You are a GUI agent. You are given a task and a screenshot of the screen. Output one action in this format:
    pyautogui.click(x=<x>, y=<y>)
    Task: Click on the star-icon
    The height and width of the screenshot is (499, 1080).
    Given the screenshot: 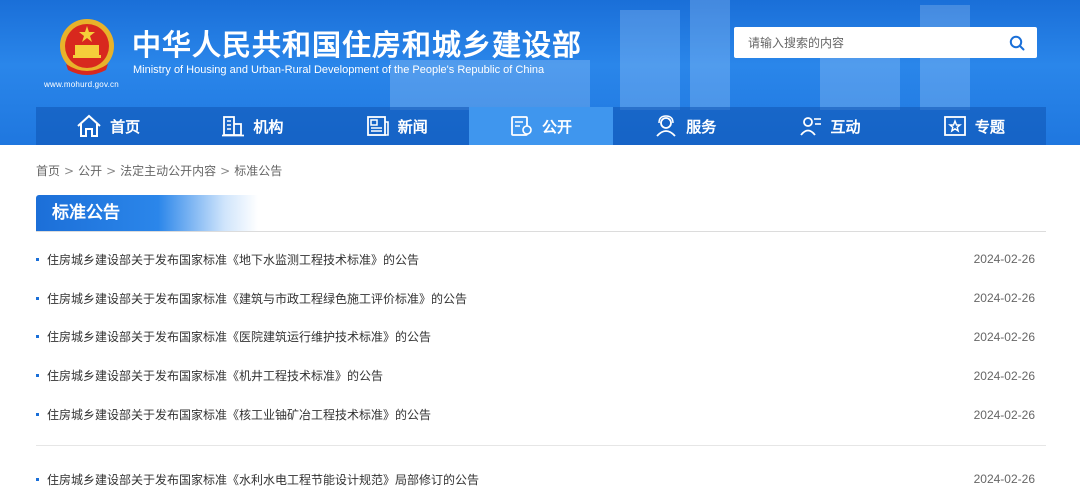 What is the action you would take?
    pyautogui.click(x=954, y=126)
    